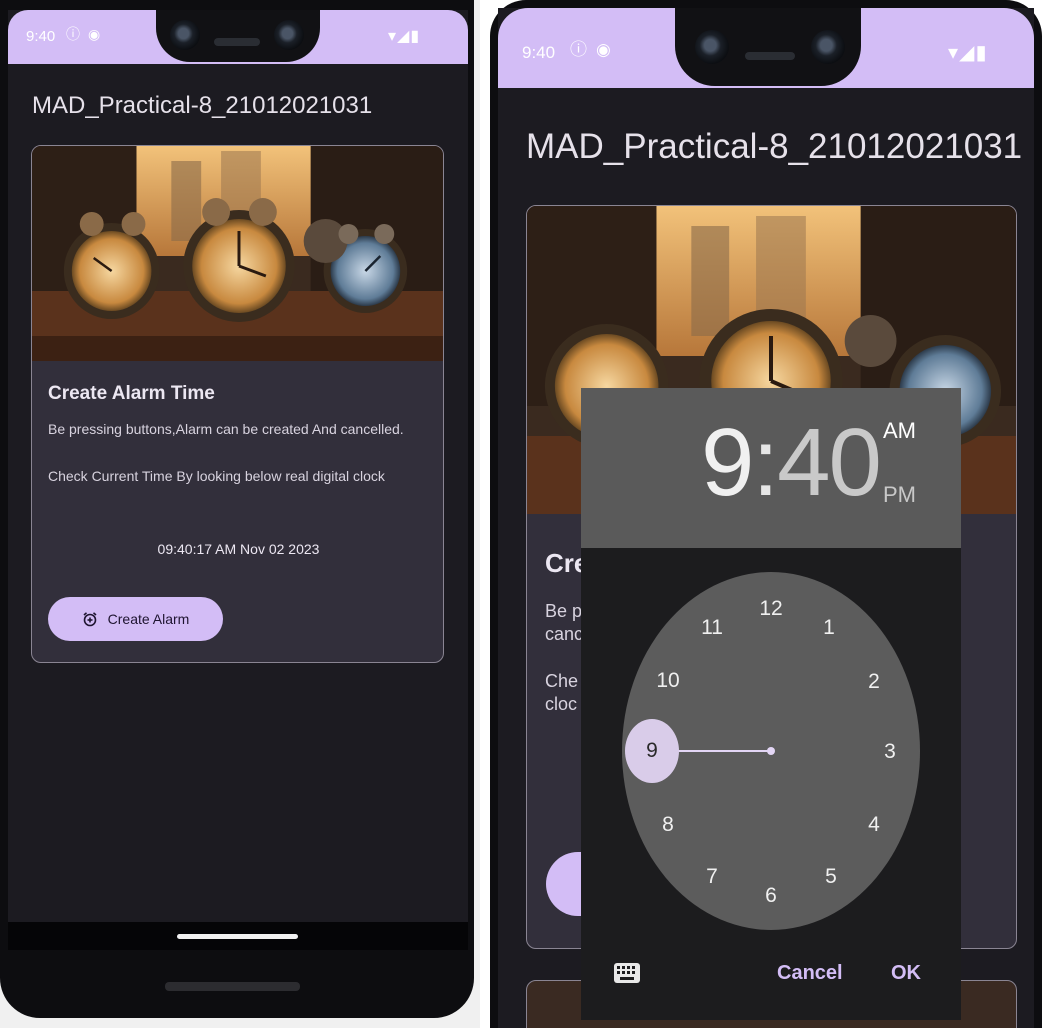 The image size is (1042, 1028). Describe the element at coordinates (238, 549) in the screenshot. I see `digital-clock: 09:40:17 AM Nov 02 2023` at that location.